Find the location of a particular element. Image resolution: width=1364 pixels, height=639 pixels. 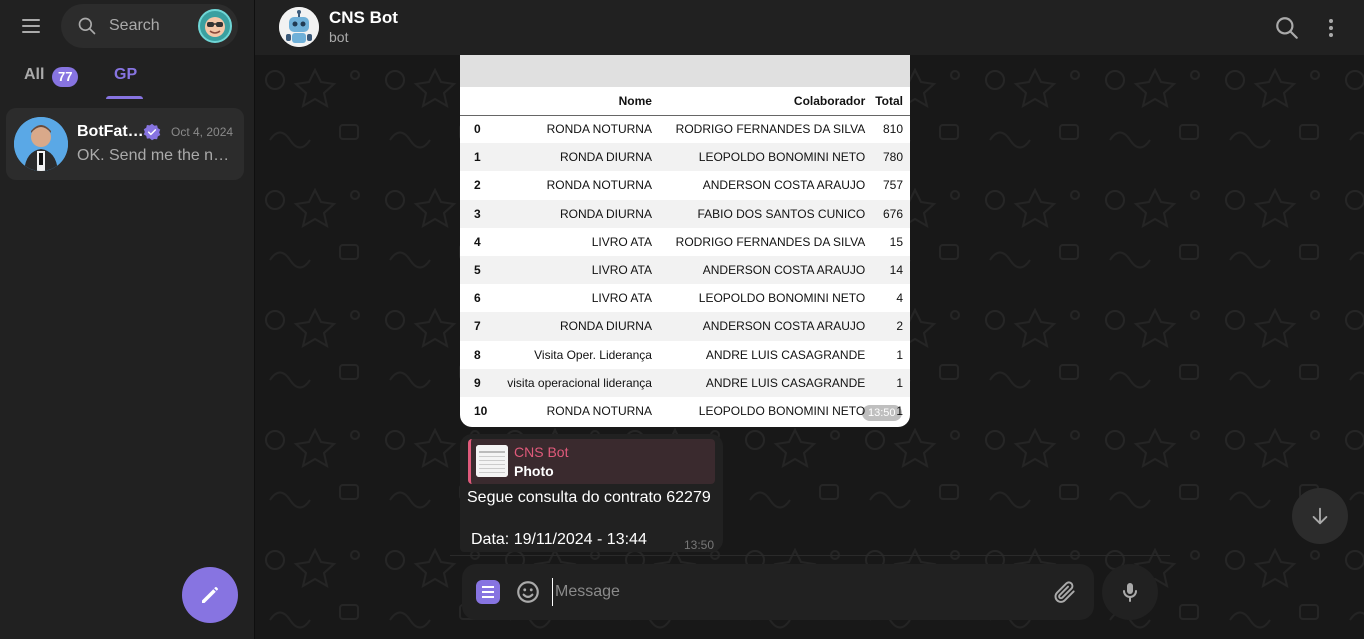

table-cell: 676 is located at coordinates (891, 213).